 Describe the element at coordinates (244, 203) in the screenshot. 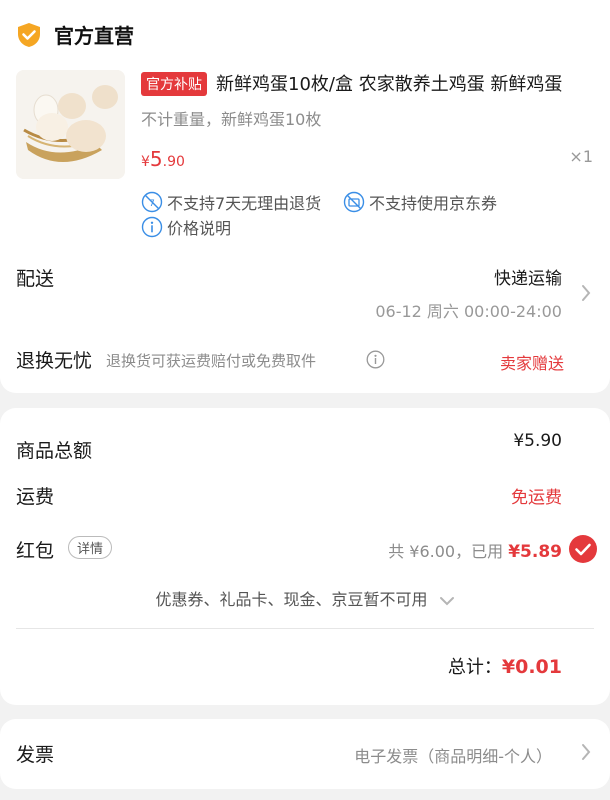

I see `service-label: 不支持7天无理由退货` at that location.